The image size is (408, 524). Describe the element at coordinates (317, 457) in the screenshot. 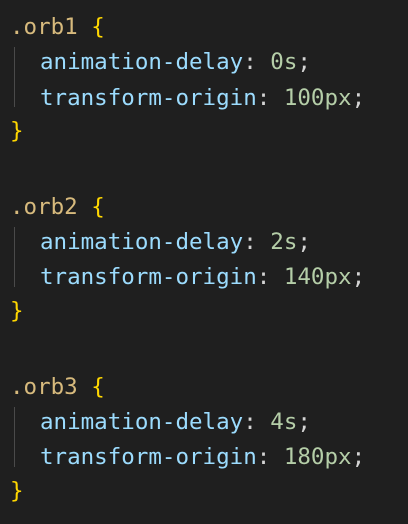

I see `css-value: 180px` at that location.